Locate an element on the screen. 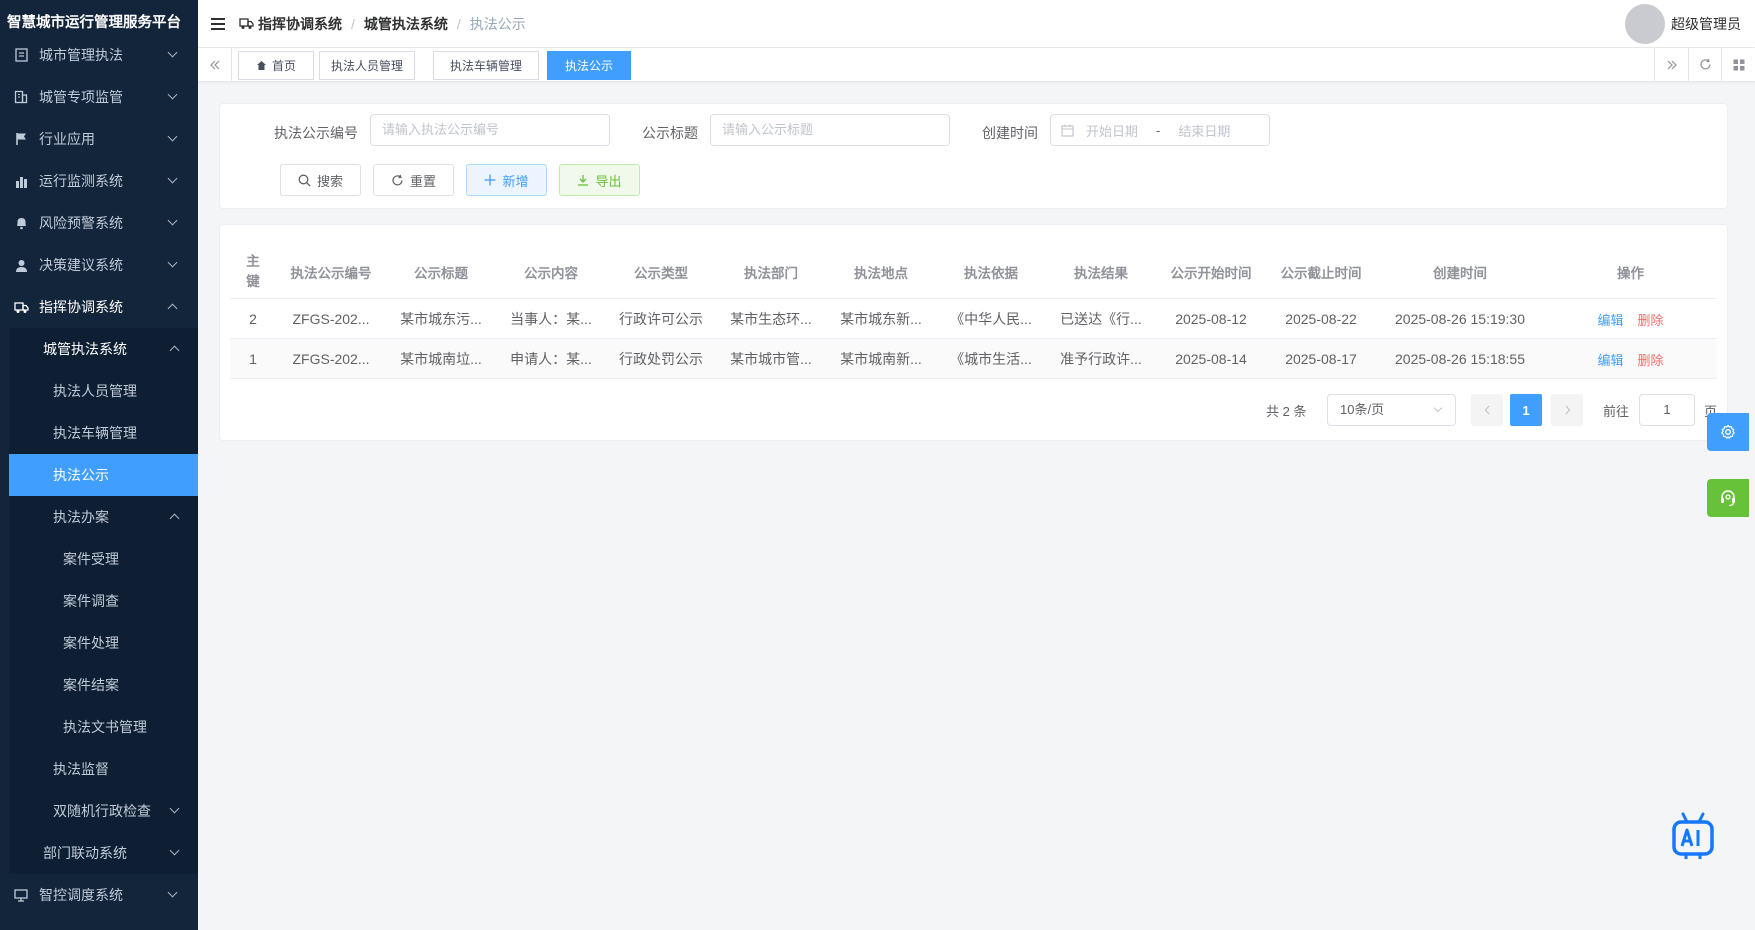 The width and height of the screenshot is (1755, 930). chevron-right-icon is located at coordinates (1567, 410).